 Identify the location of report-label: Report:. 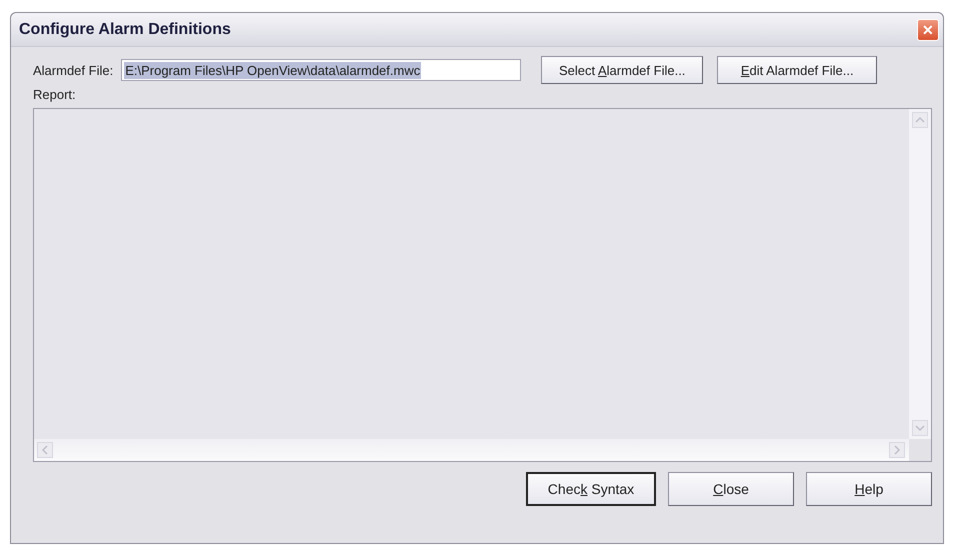
(55, 94).